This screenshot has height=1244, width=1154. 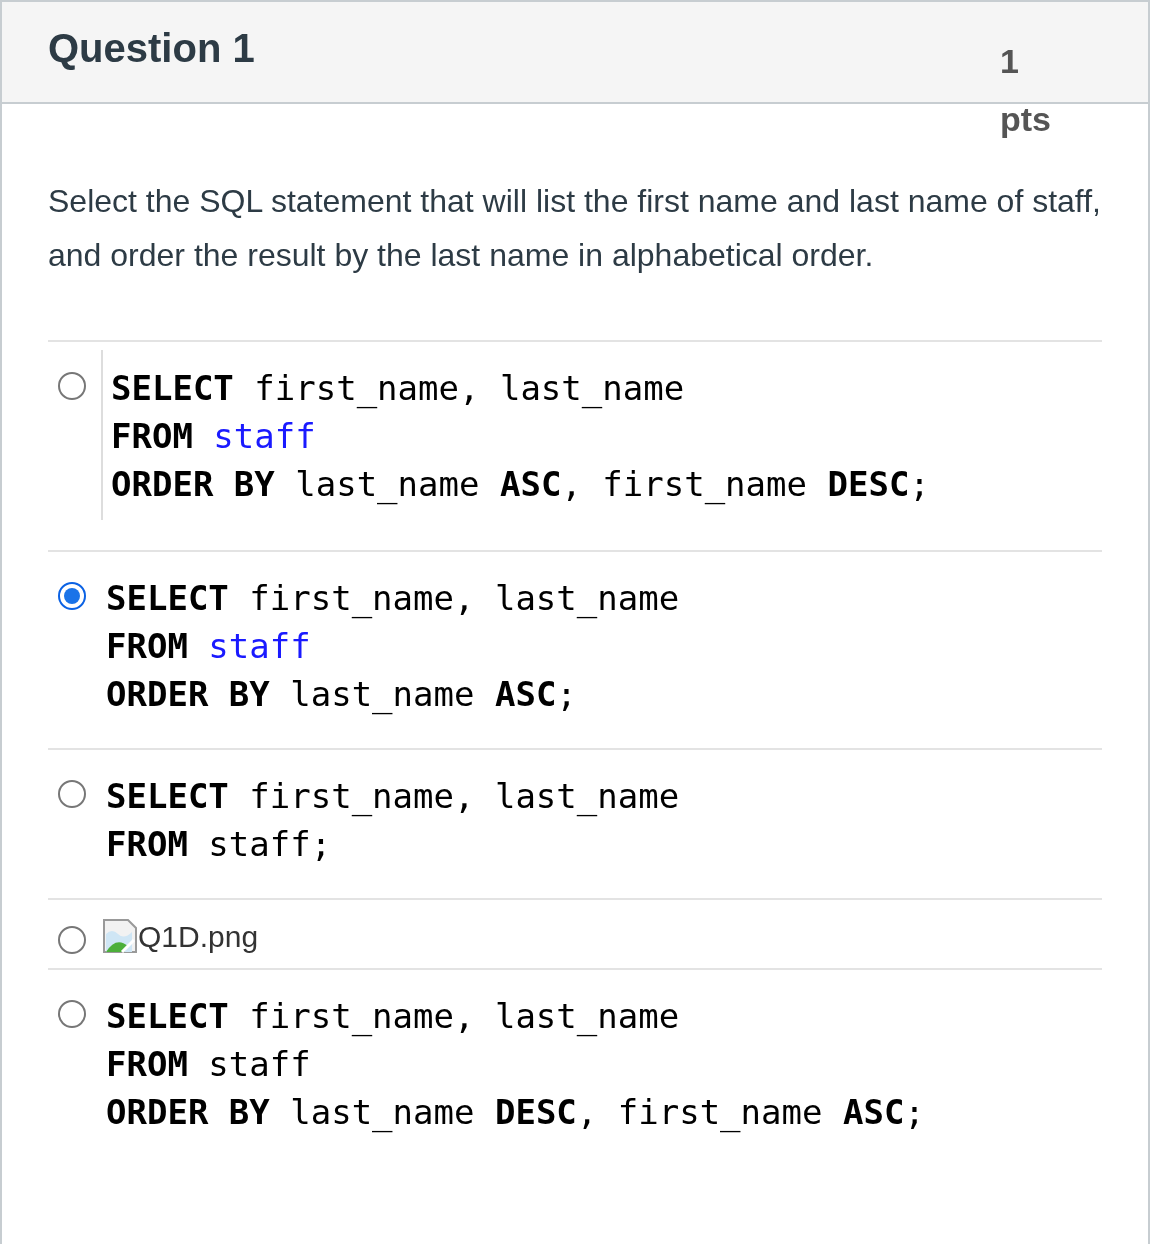 I want to click on question-title: Question 1, so click(x=151, y=48).